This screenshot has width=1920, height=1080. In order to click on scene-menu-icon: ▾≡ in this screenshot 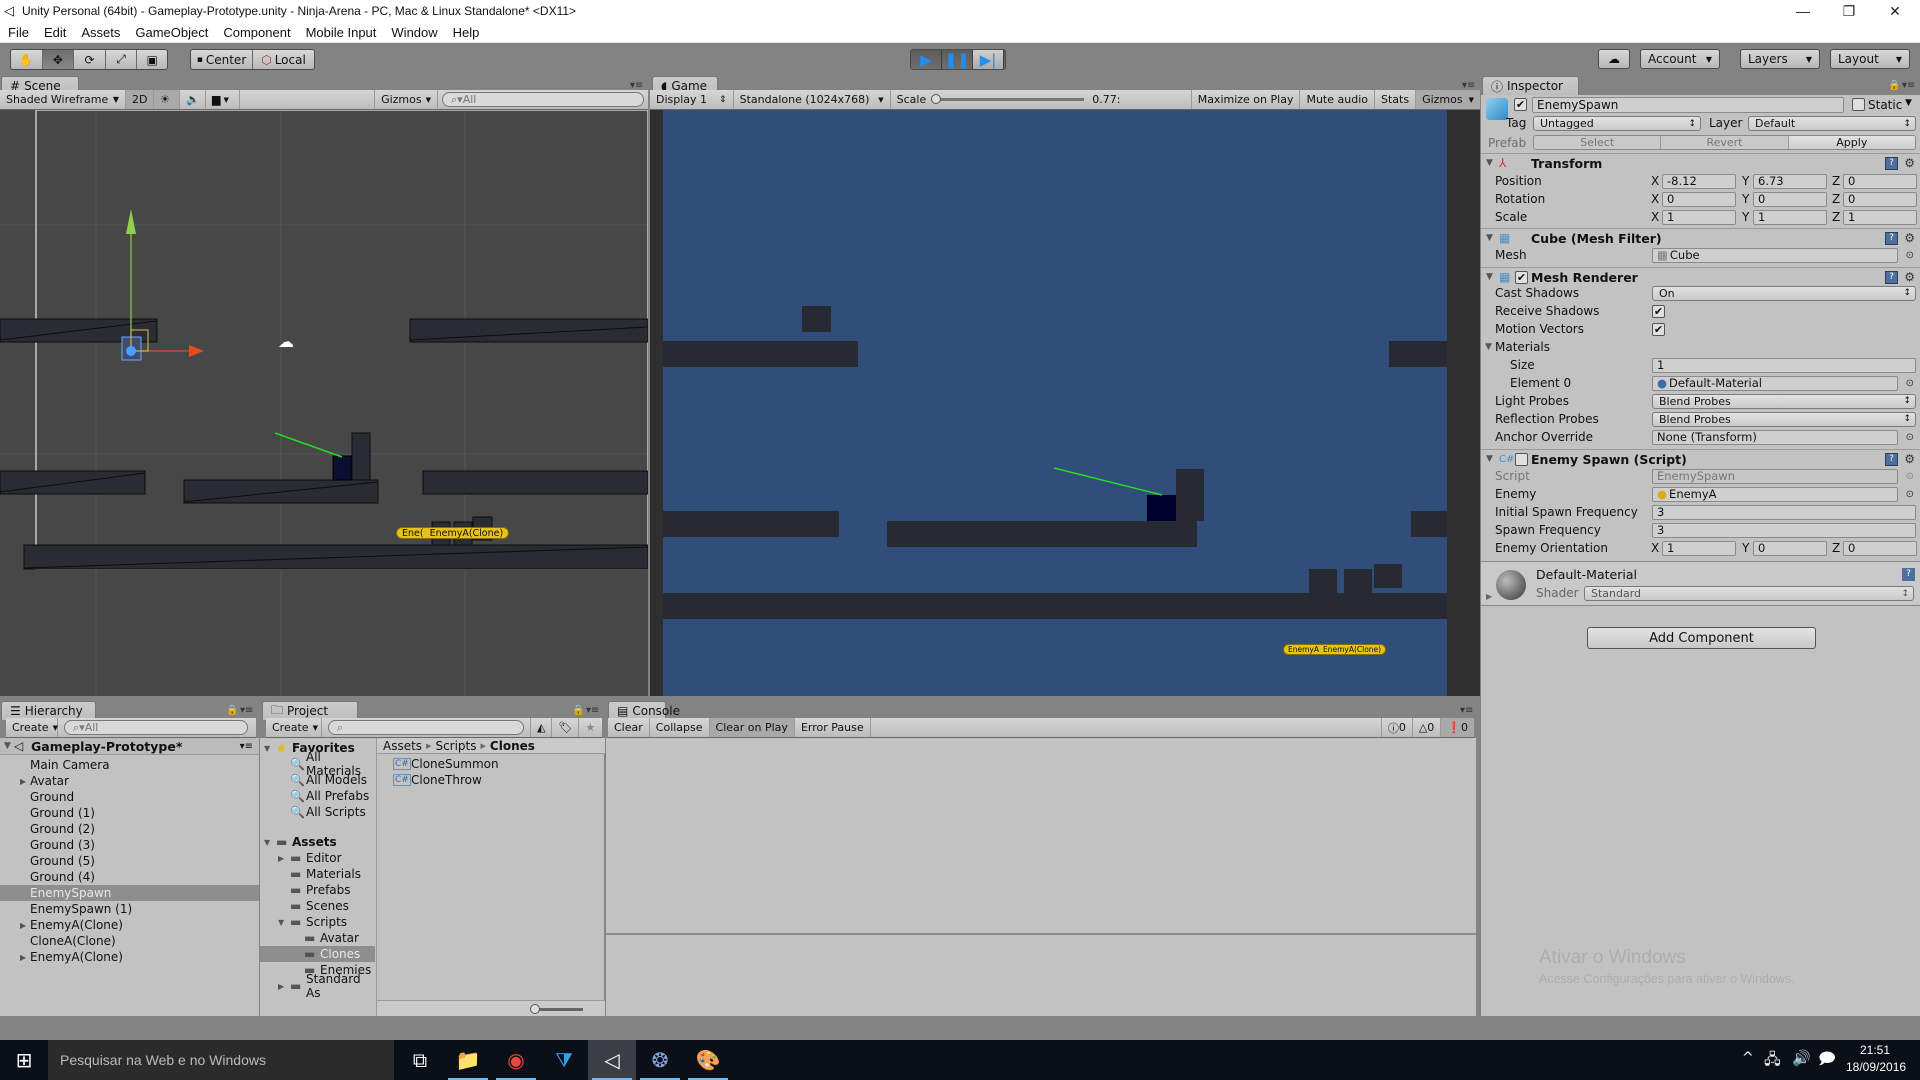, I will do `click(246, 746)`.